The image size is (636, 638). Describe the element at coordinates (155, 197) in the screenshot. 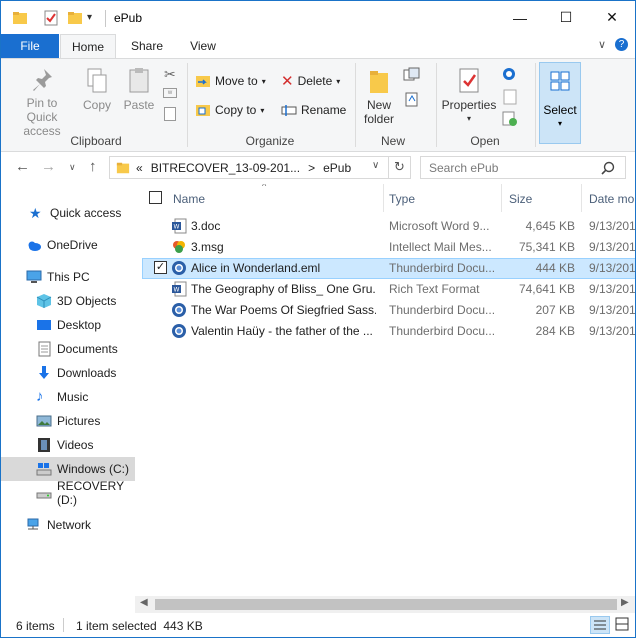

I see `select-all-checkbox` at that location.